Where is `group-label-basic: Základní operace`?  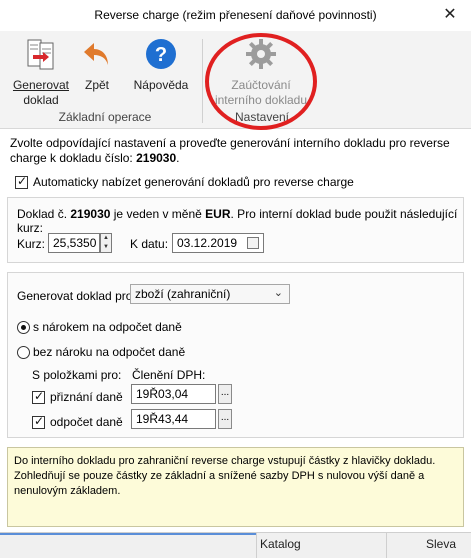 group-label-basic: Základní operace is located at coordinates (105, 117).